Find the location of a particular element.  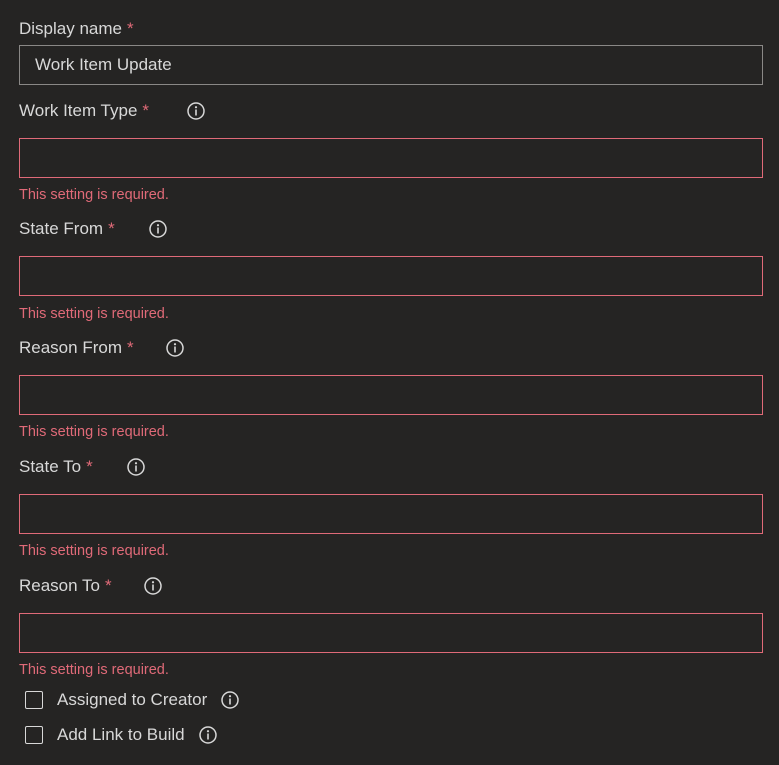

add-link-to-build-checkbox is located at coordinates (34, 735).